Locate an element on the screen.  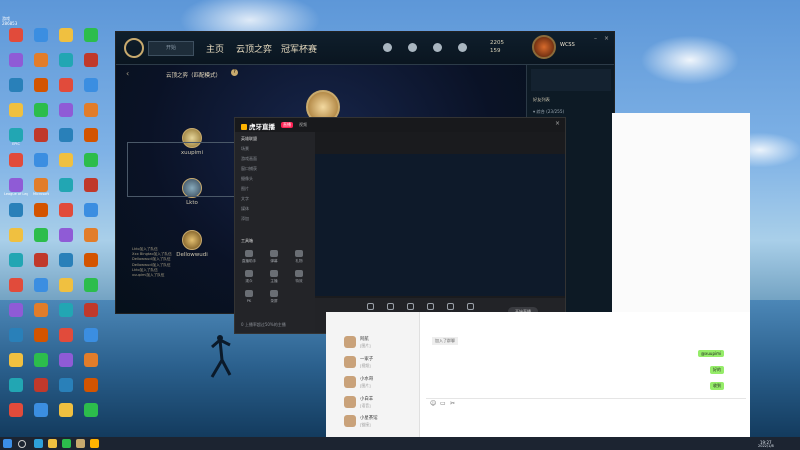
back-arrow-icon: ‹ is located at coordinates (127, 73).